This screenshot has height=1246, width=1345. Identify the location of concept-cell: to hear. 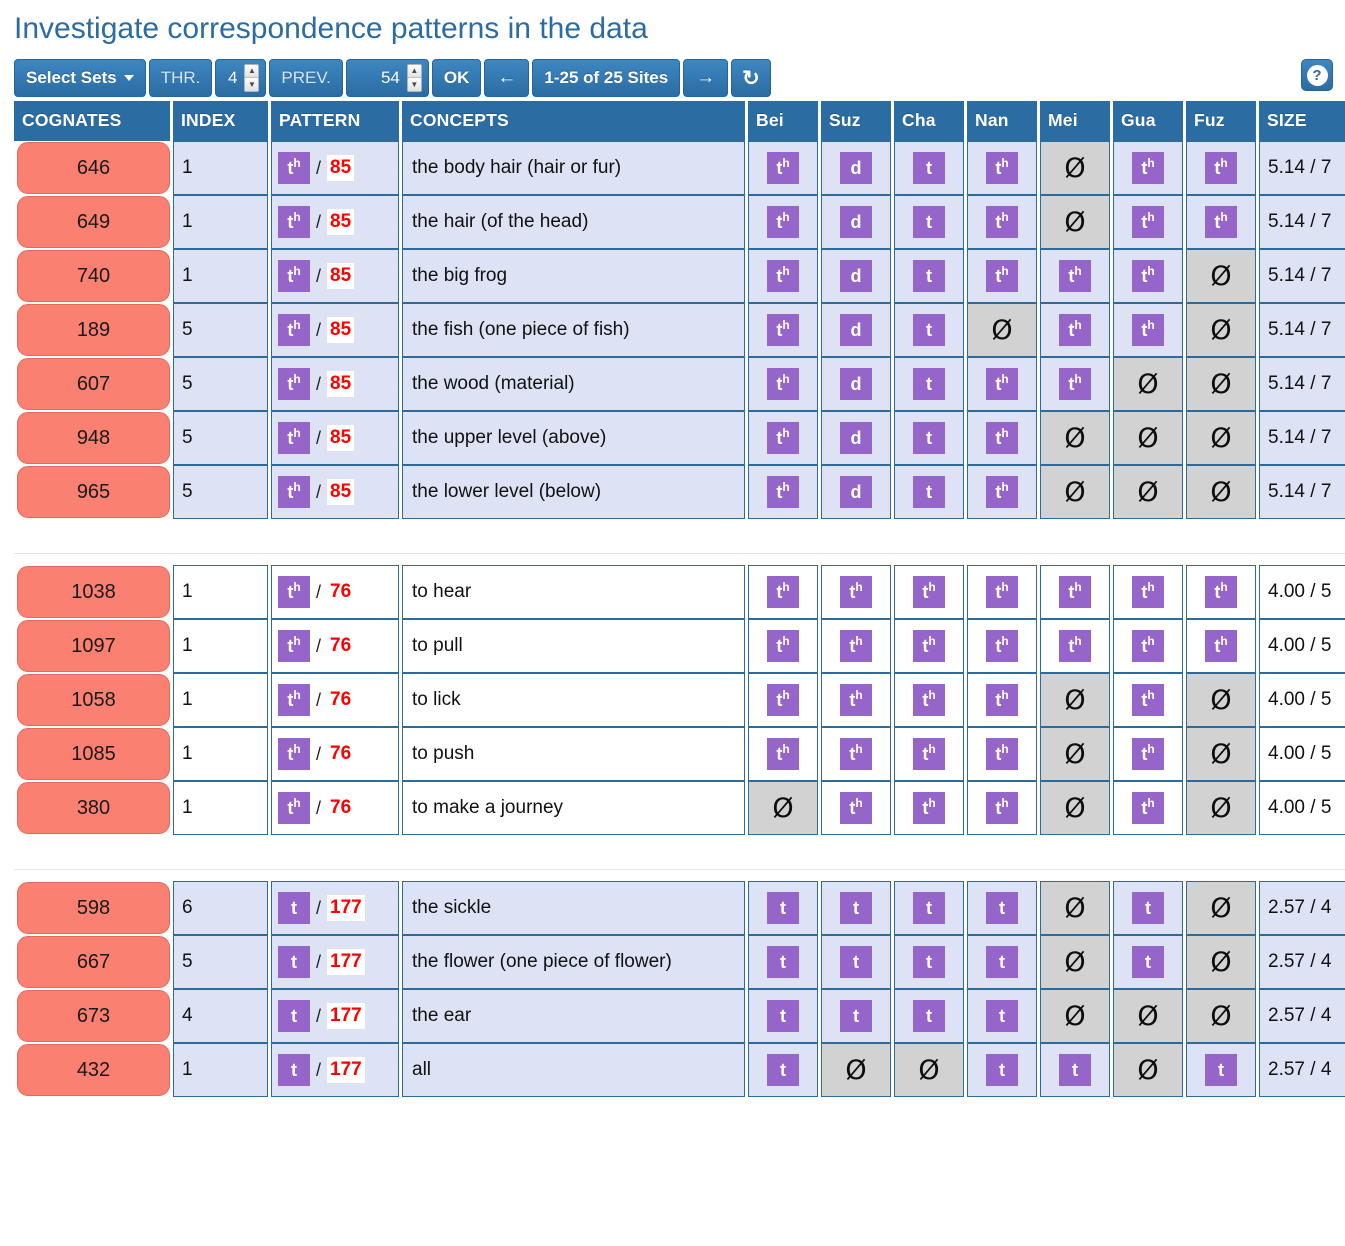
(573, 592).